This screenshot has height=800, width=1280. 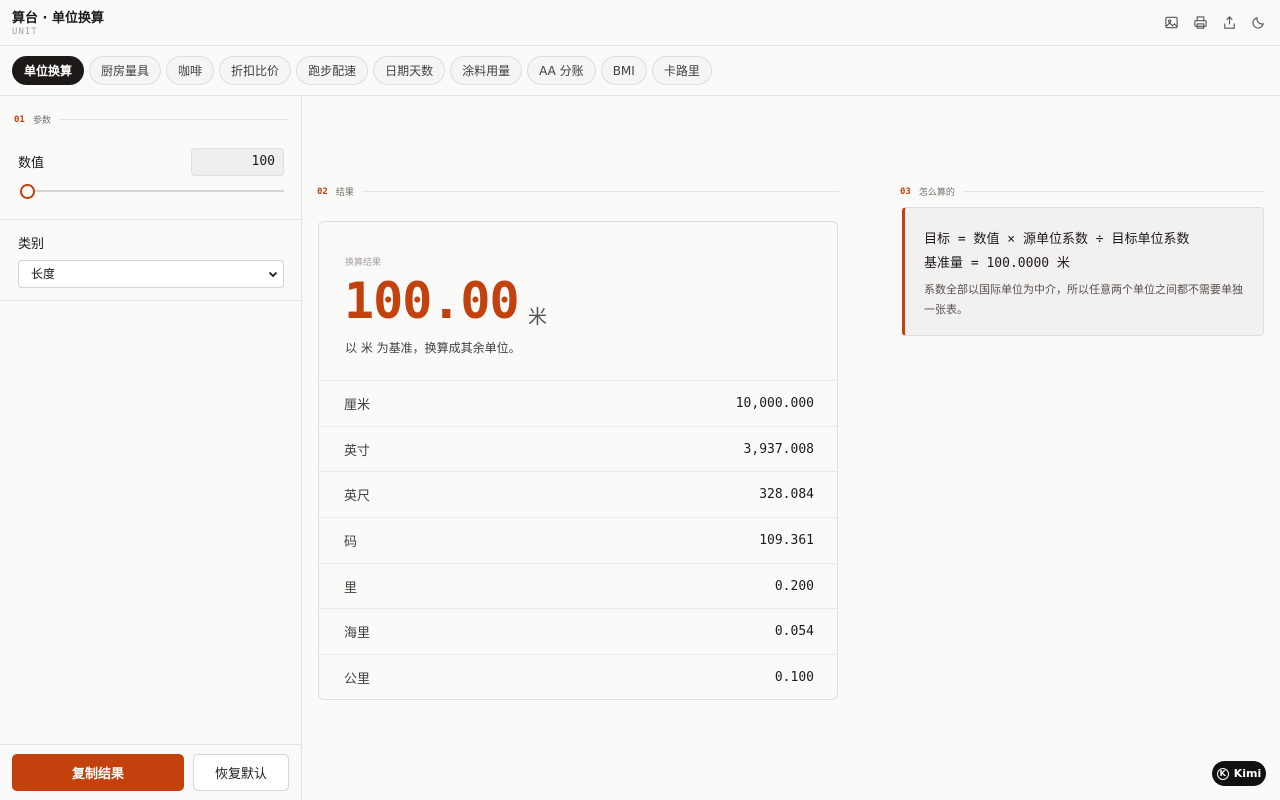 I want to click on unit-name: 里, so click(x=351, y=588).